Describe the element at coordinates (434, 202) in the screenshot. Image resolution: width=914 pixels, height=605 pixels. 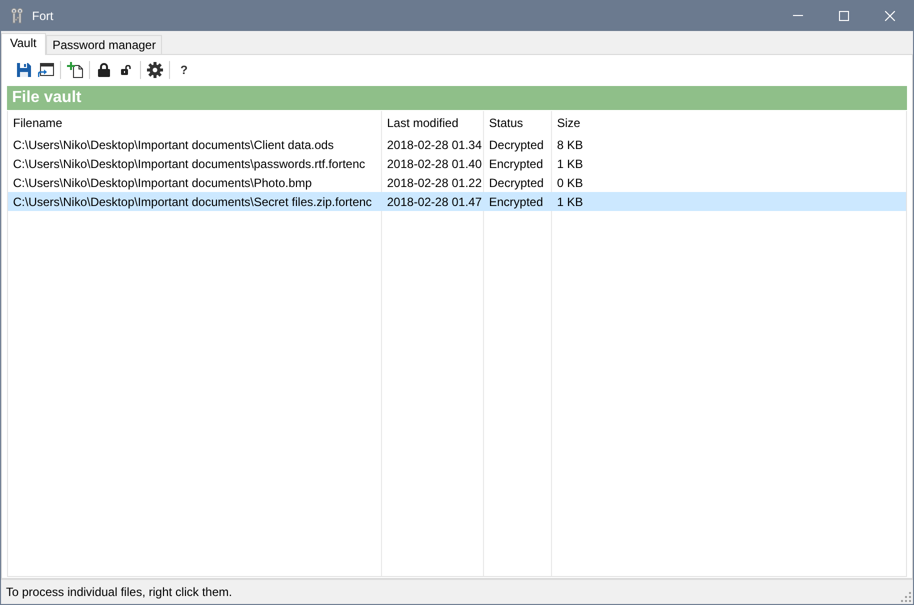
I see `table-cell-text: 2018-02-28 01.47` at that location.